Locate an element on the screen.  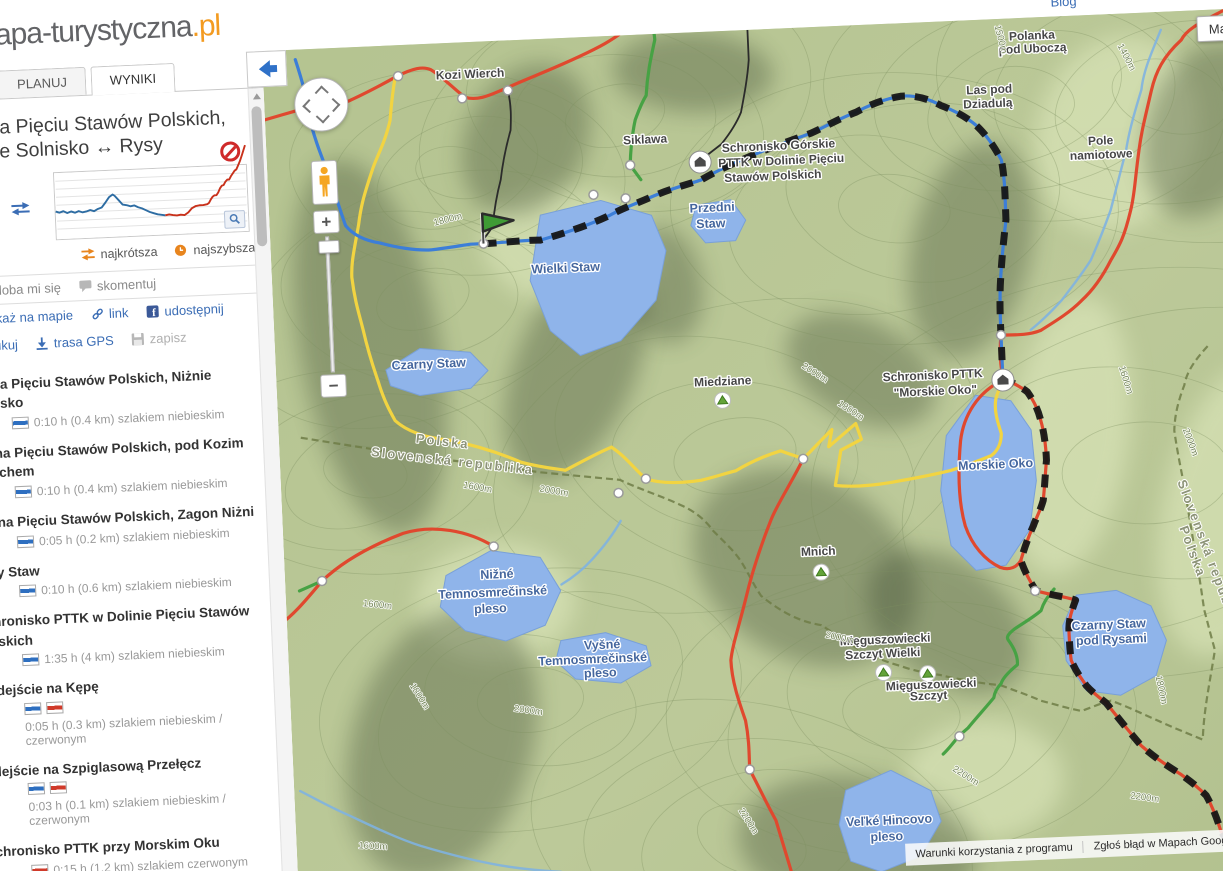
legend-label: najszybsza is located at coordinates (224, 248).